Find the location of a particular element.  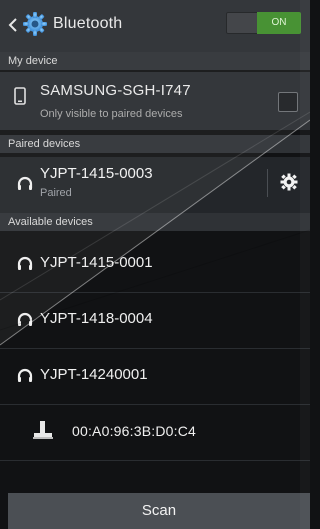

available-device-name: YJPT-14240001 is located at coordinates (94, 374).